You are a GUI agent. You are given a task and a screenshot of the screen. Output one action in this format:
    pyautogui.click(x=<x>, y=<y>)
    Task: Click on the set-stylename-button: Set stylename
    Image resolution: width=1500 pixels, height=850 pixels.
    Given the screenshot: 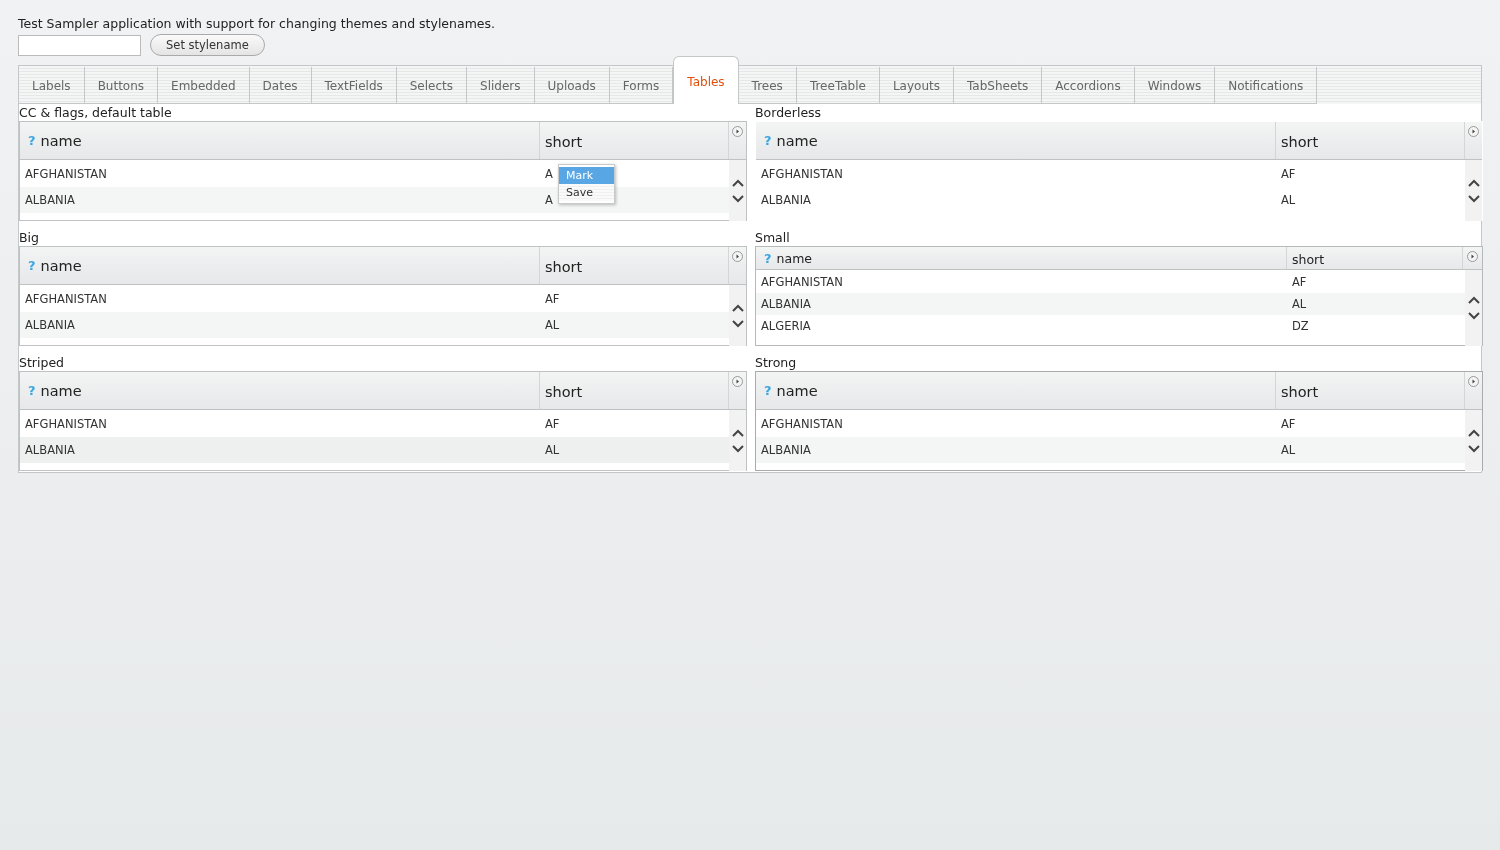 What is the action you would take?
    pyautogui.click(x=207, y=45)
    